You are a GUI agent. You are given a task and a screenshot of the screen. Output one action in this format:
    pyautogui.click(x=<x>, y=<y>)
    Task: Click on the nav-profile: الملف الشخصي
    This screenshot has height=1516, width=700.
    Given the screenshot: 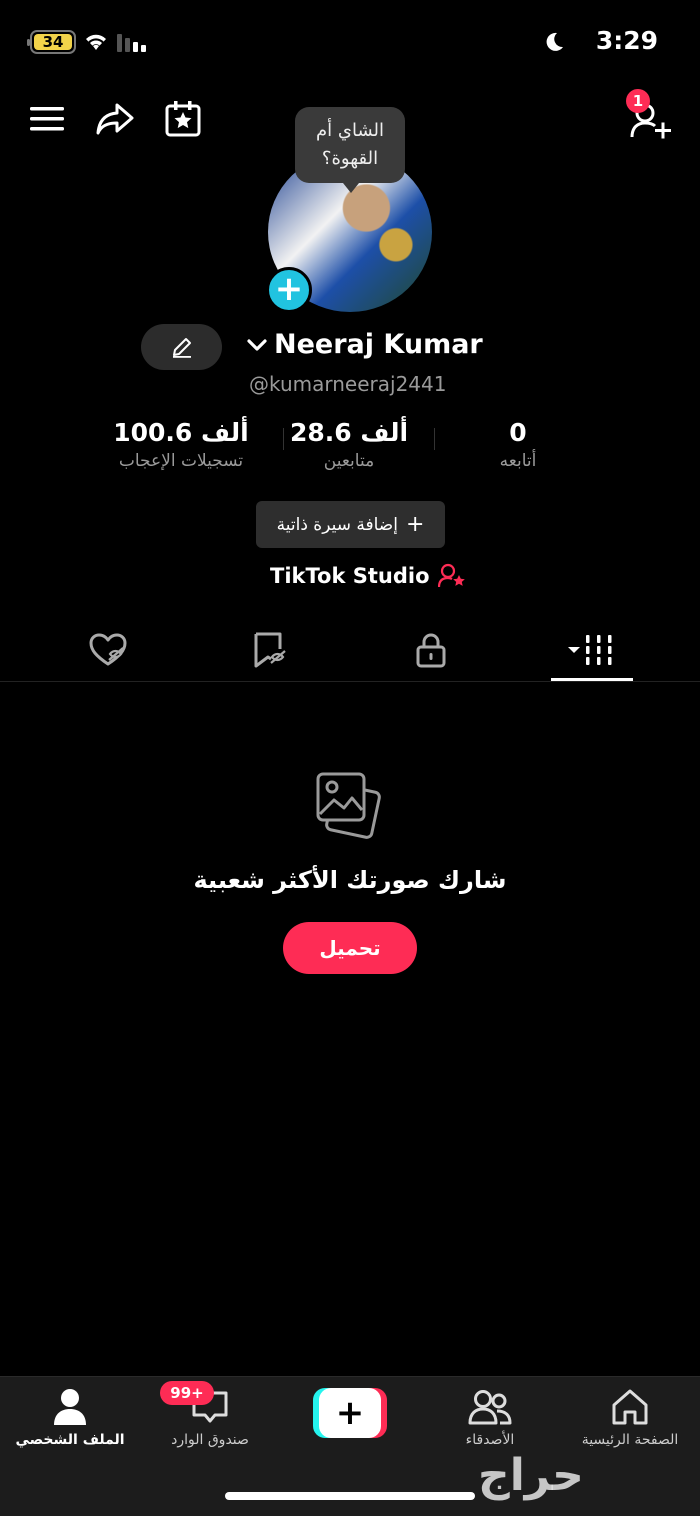 What is the action you would take?
    pyautogui.click(x=70, y=1417)
    